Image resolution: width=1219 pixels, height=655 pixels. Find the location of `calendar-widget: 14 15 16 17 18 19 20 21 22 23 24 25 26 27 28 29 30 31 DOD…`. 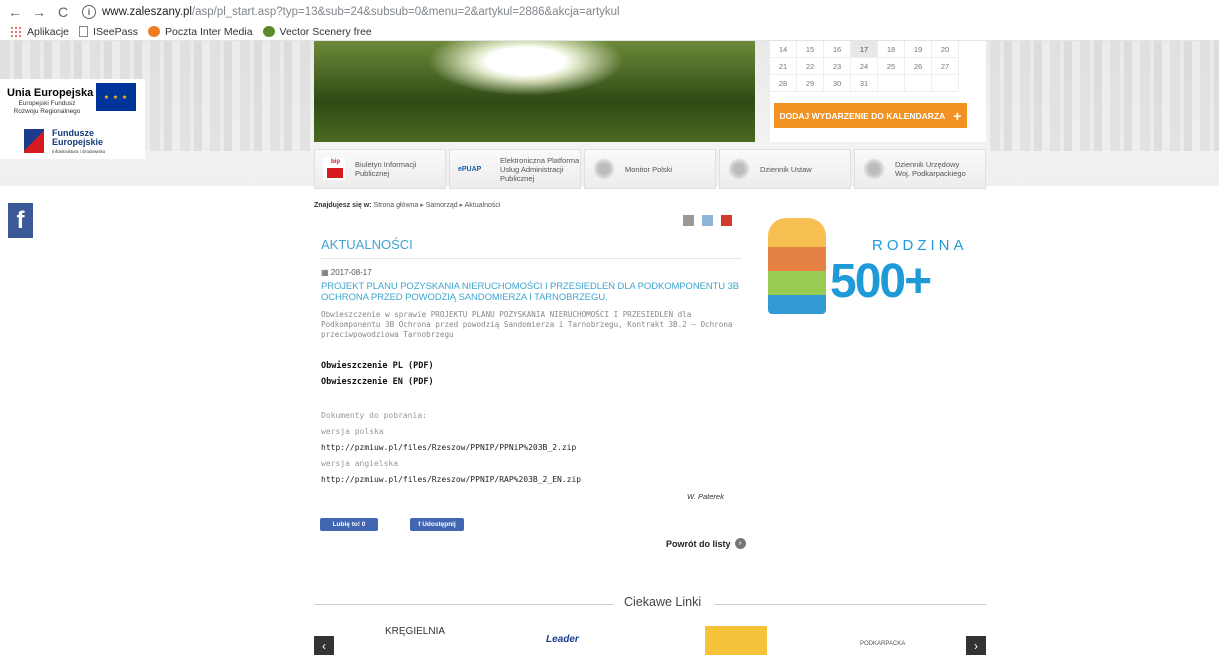

calendar-widget: 14 15 16 17 18 19 20 21 22 23 24 25 26 27 28 29 30 31 DOD… is located at coordinates (878, 91).